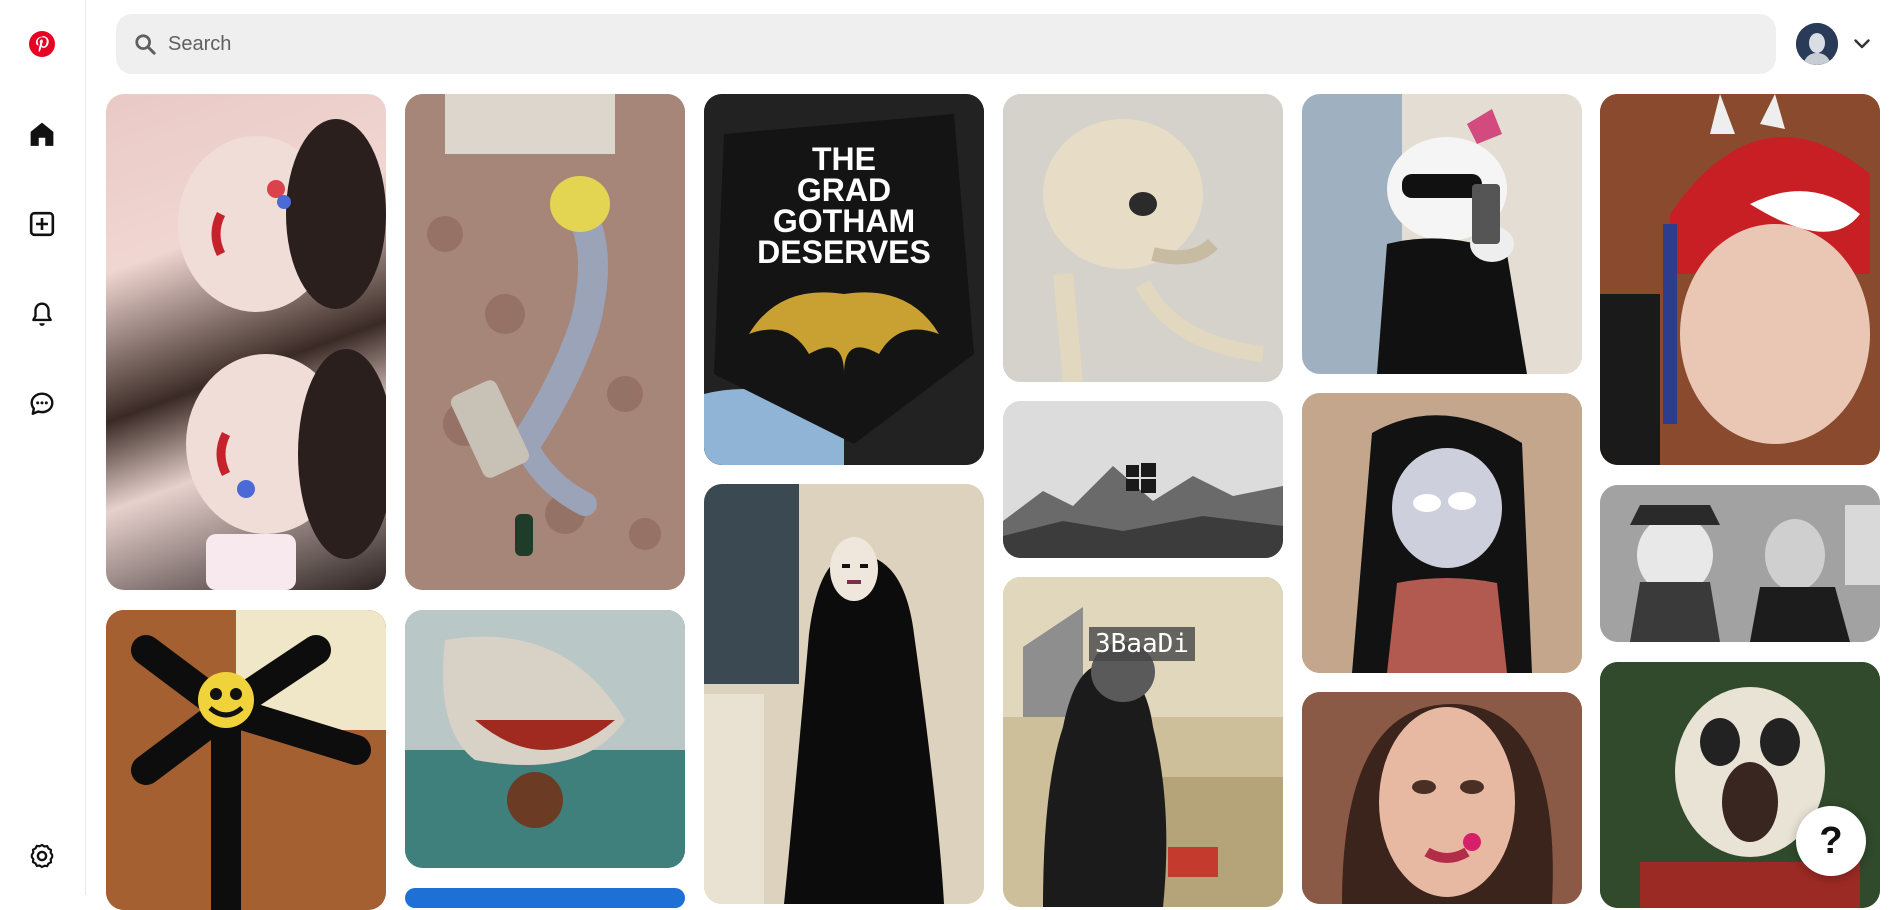 This screenshot has height=910, width=1896. What do you see at coordinates (43, 447) in the screenshot?
I see `sidebar` at bounding box center [43, 447].